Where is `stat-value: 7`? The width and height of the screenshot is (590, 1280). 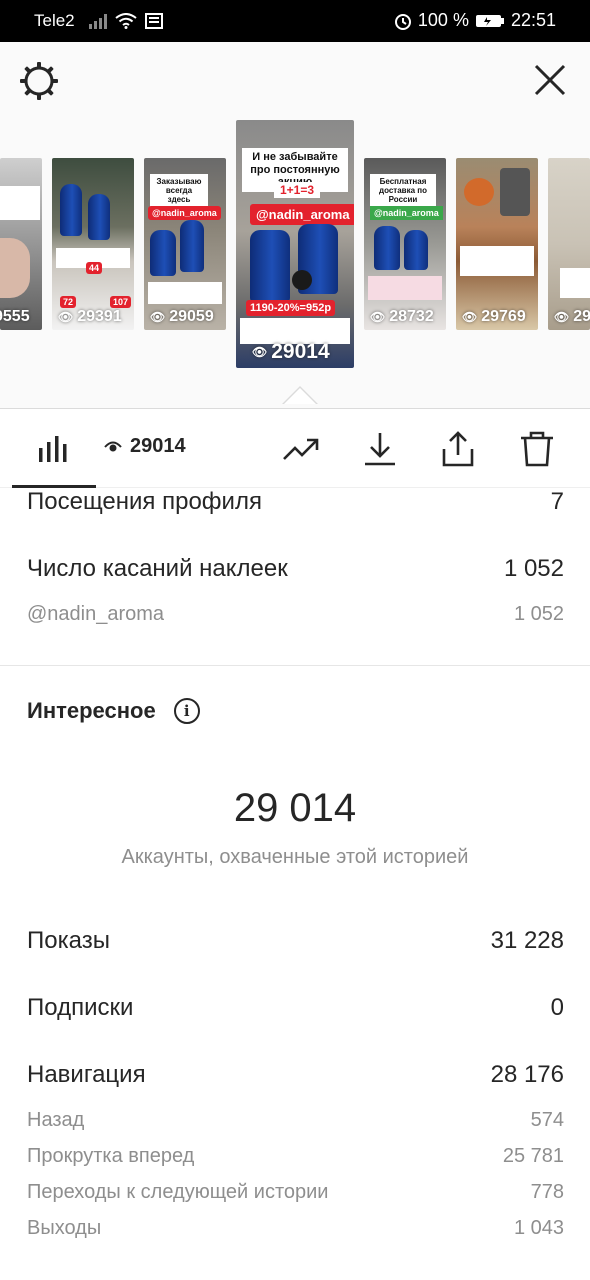
stat-value: 7 is located at coordinates (557, 501).